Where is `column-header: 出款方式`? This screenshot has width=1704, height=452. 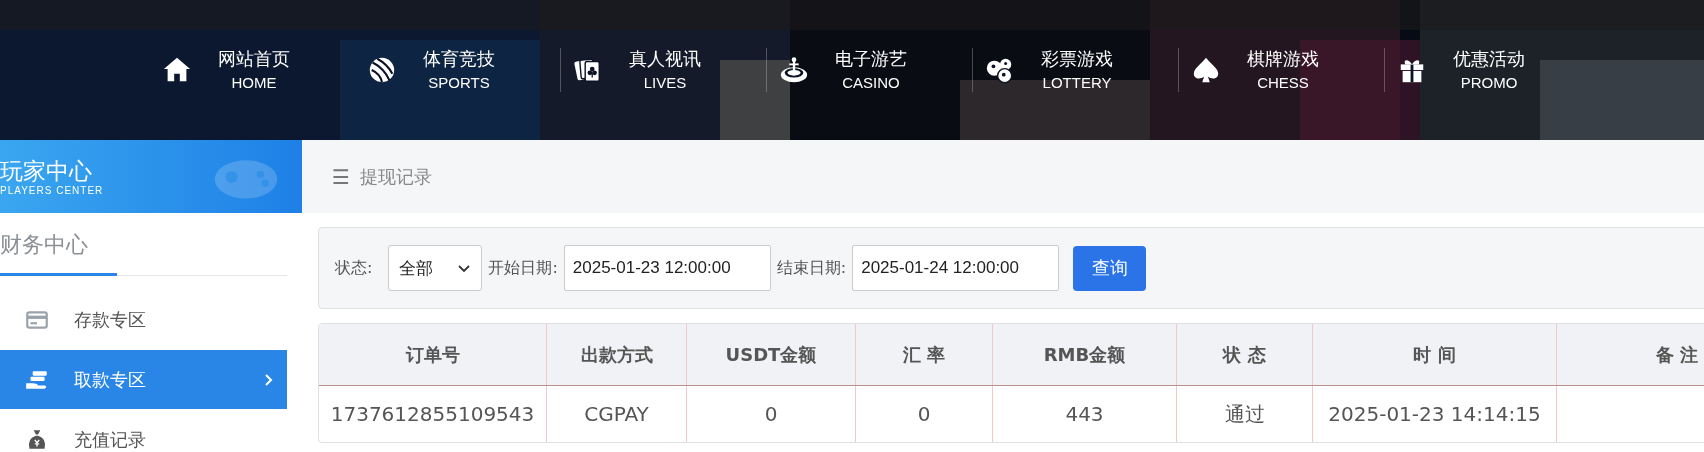
column-header: 出款方式 is located at coordinates (616, 355).